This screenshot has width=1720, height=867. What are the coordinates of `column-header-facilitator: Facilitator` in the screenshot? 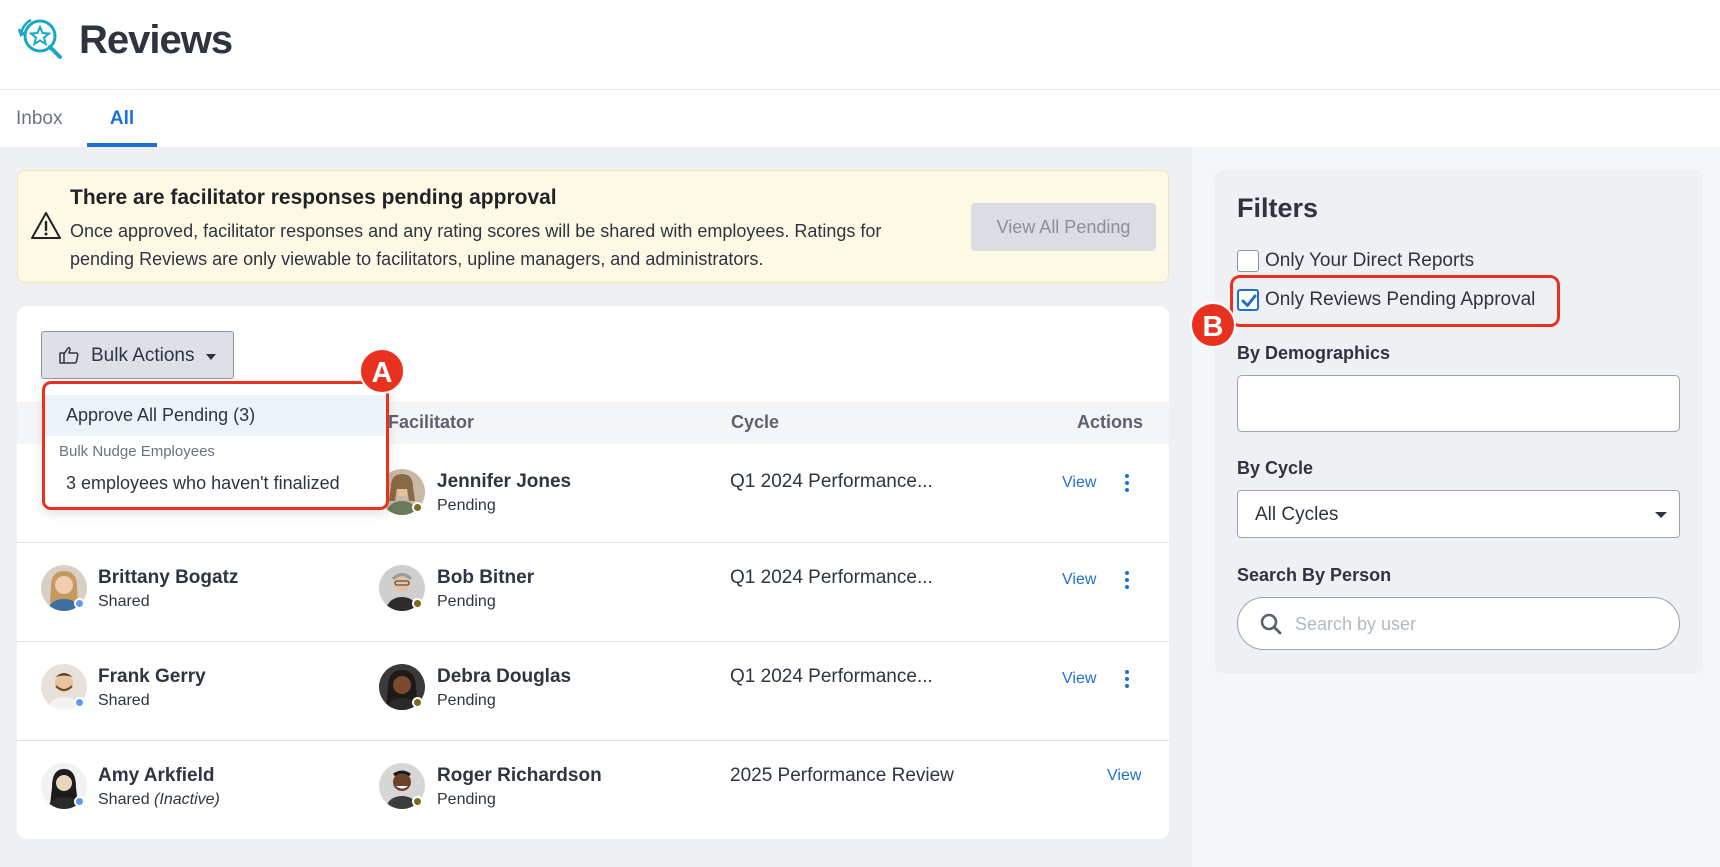 It's located at (431, 422).